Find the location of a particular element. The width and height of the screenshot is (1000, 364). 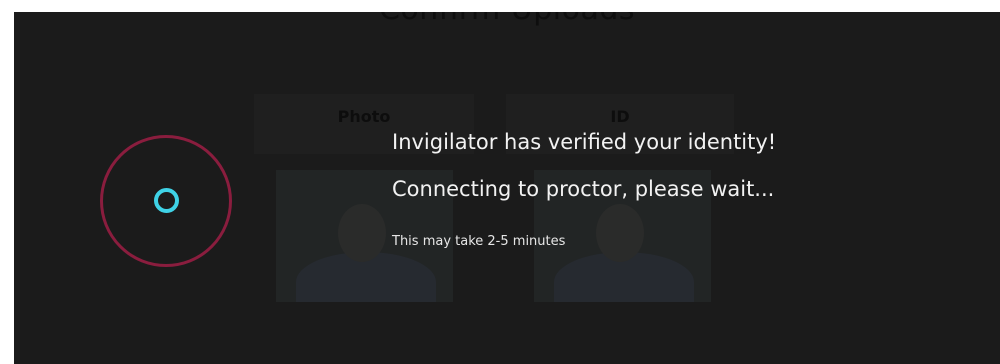

verified-message: Invigilator has verified your identity! is located at coordinates (584, 142).